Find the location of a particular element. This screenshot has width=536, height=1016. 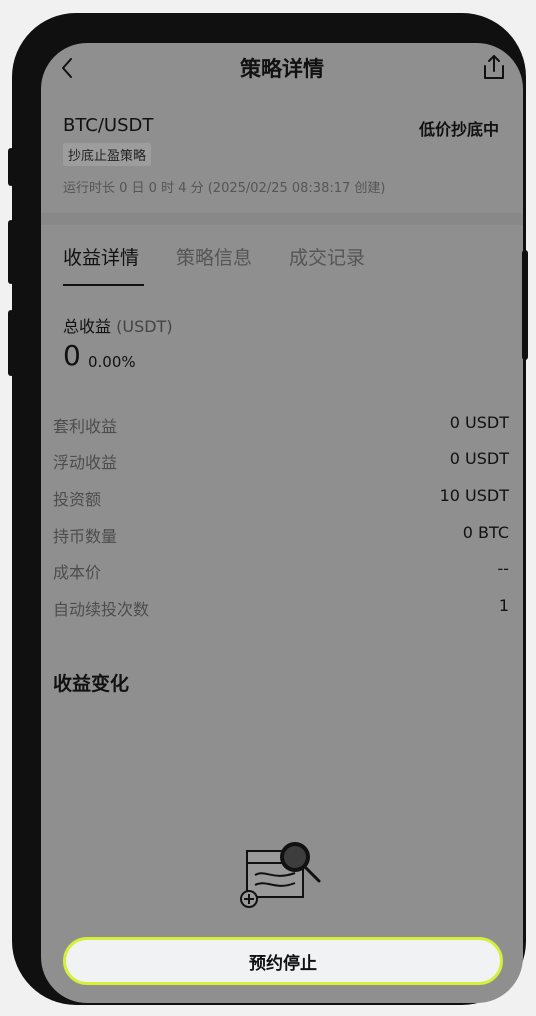

total-profit-label-text: 总收益 is located at coordinates (87, 326).